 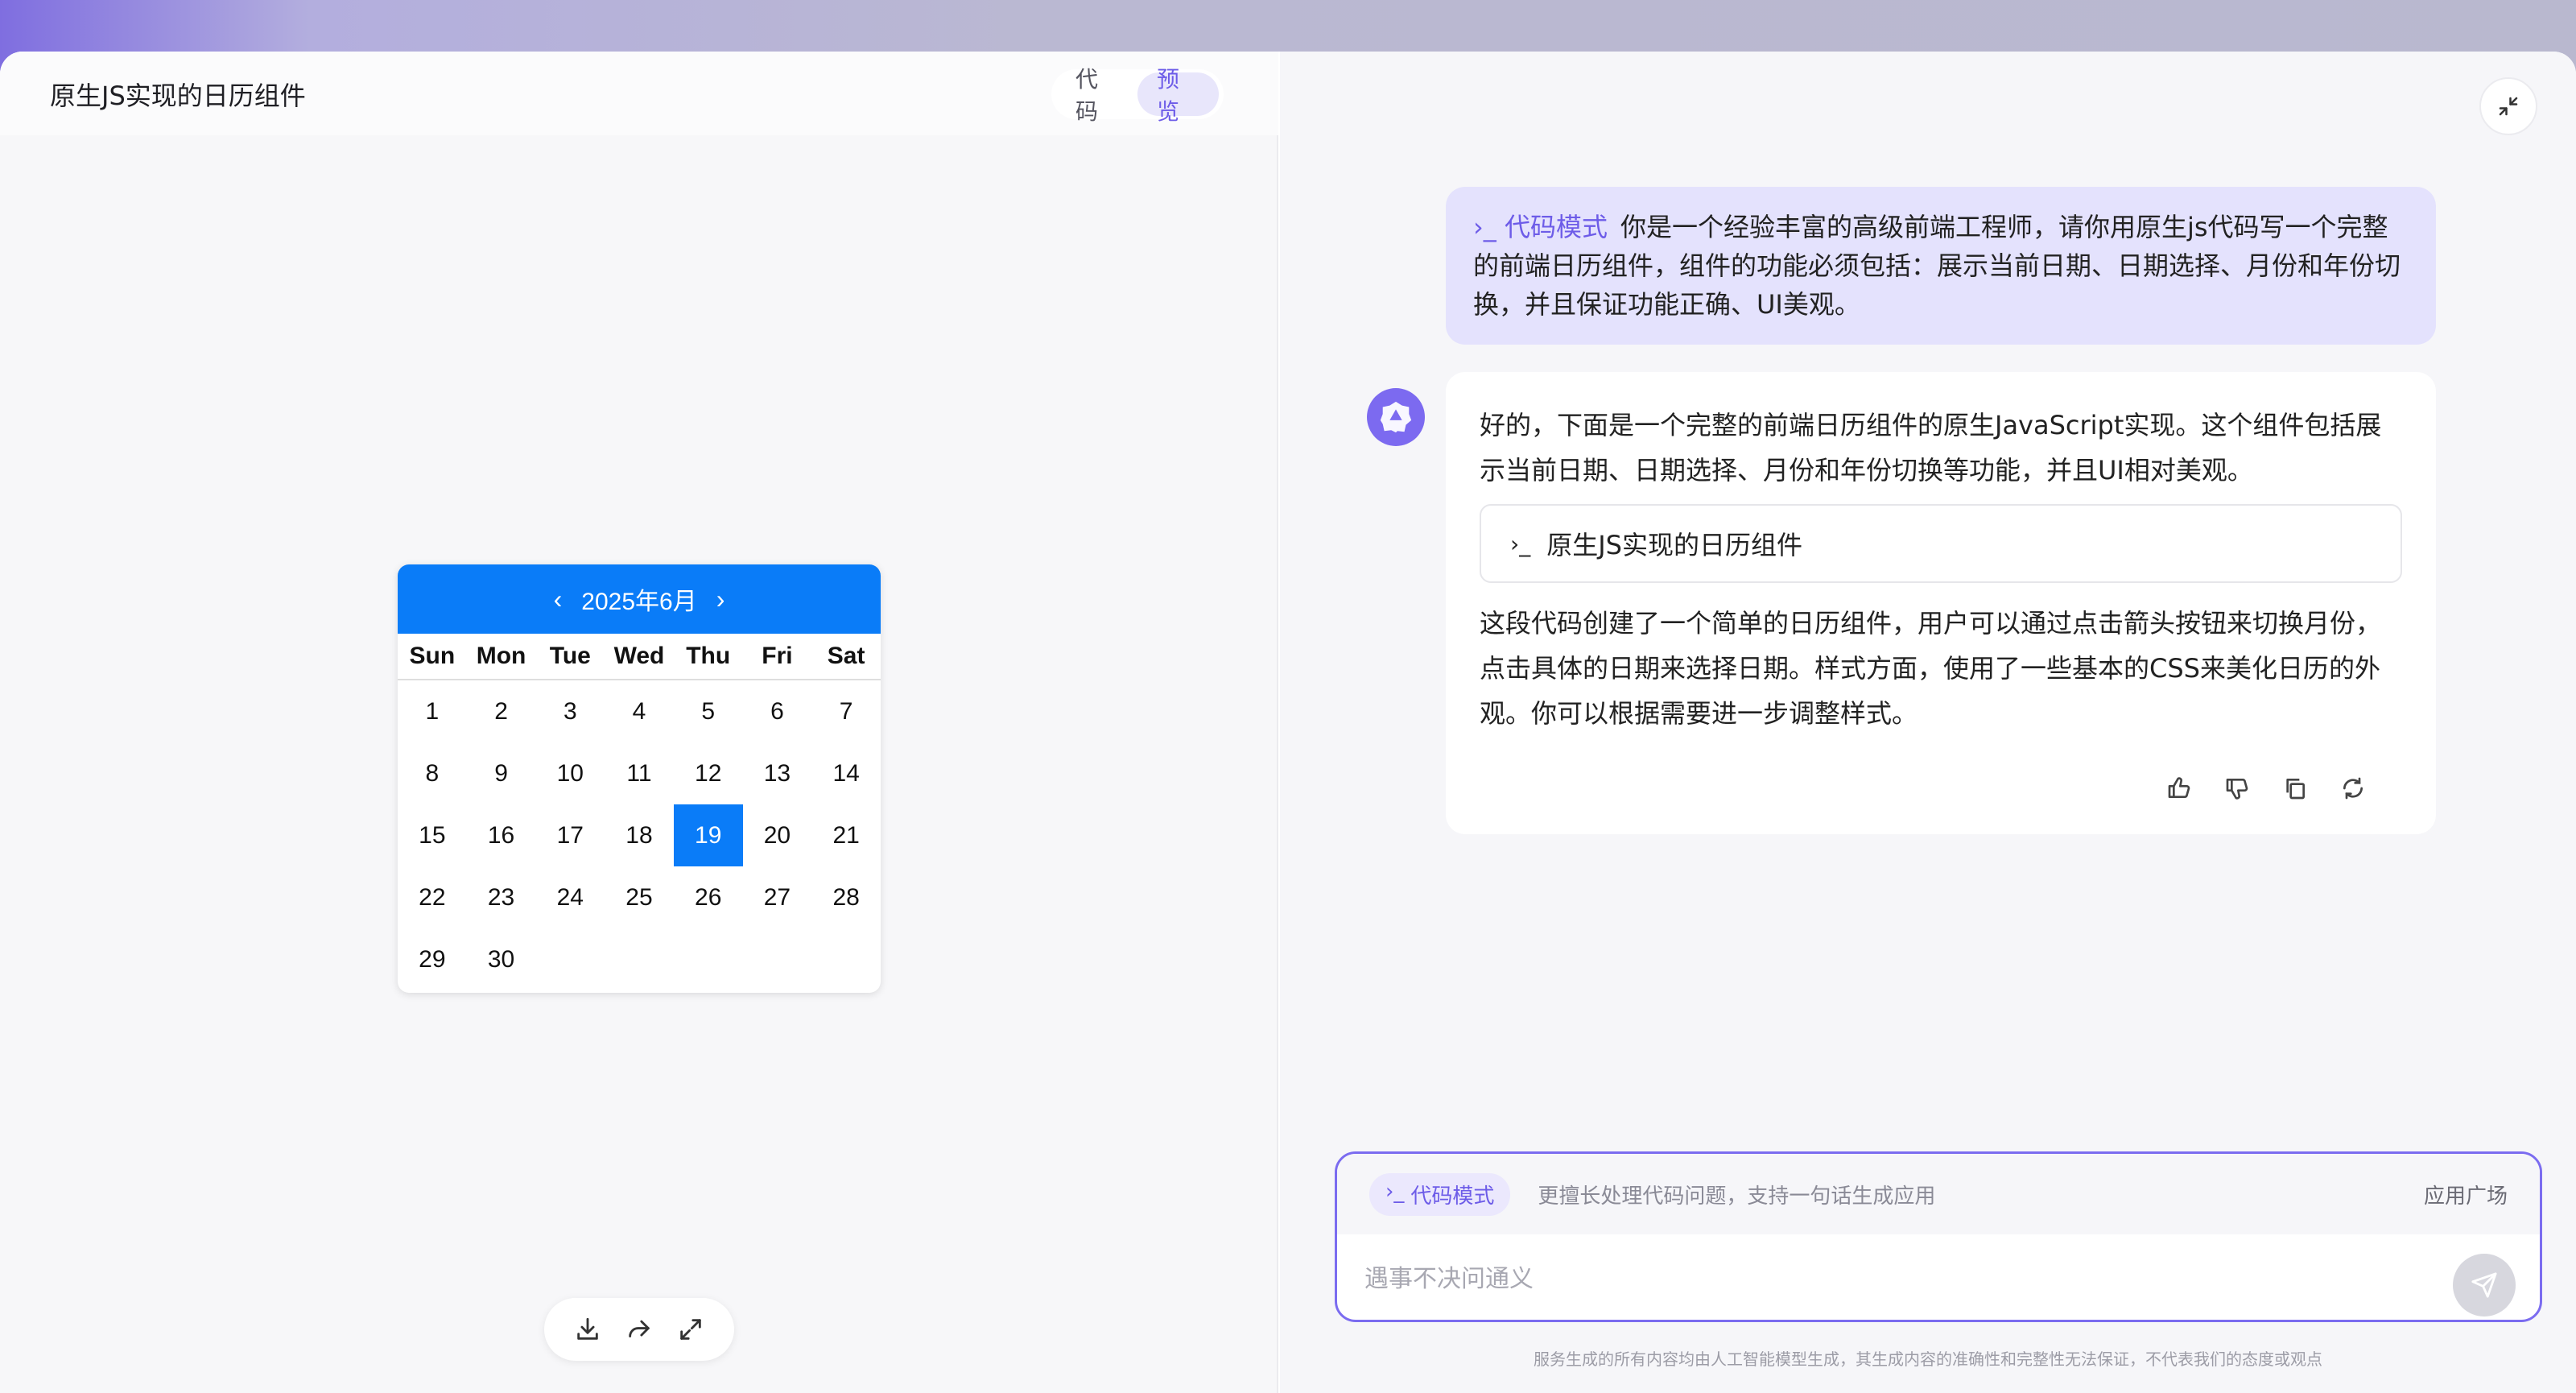 I want to click on calendar-day: 8, so click(x=432, y=773).